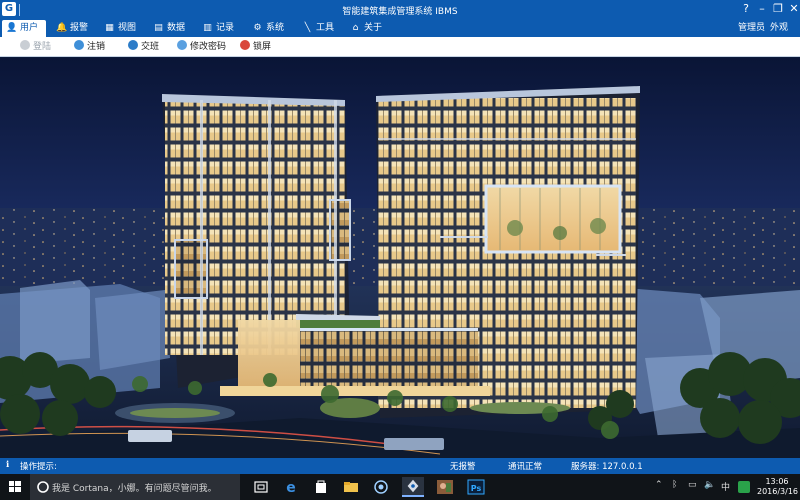  What do you see at coordinates (779, 28) in the screenshot?
I see `appearance-menu: 外观` at bounding box center [779, 28].